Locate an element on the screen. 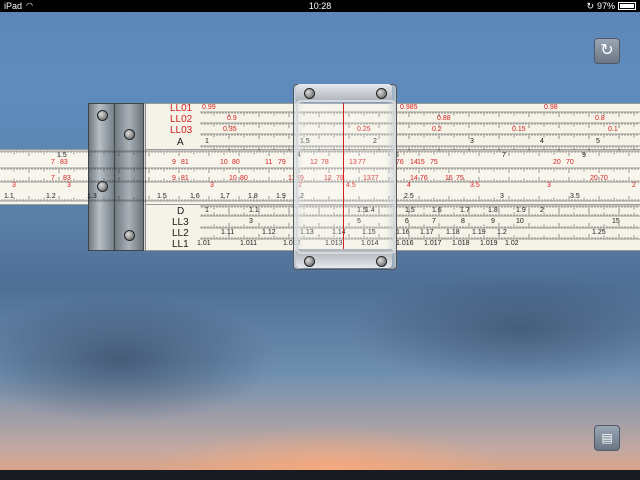  scale-number-c: 1.7 is located at coordinates (225, 196).